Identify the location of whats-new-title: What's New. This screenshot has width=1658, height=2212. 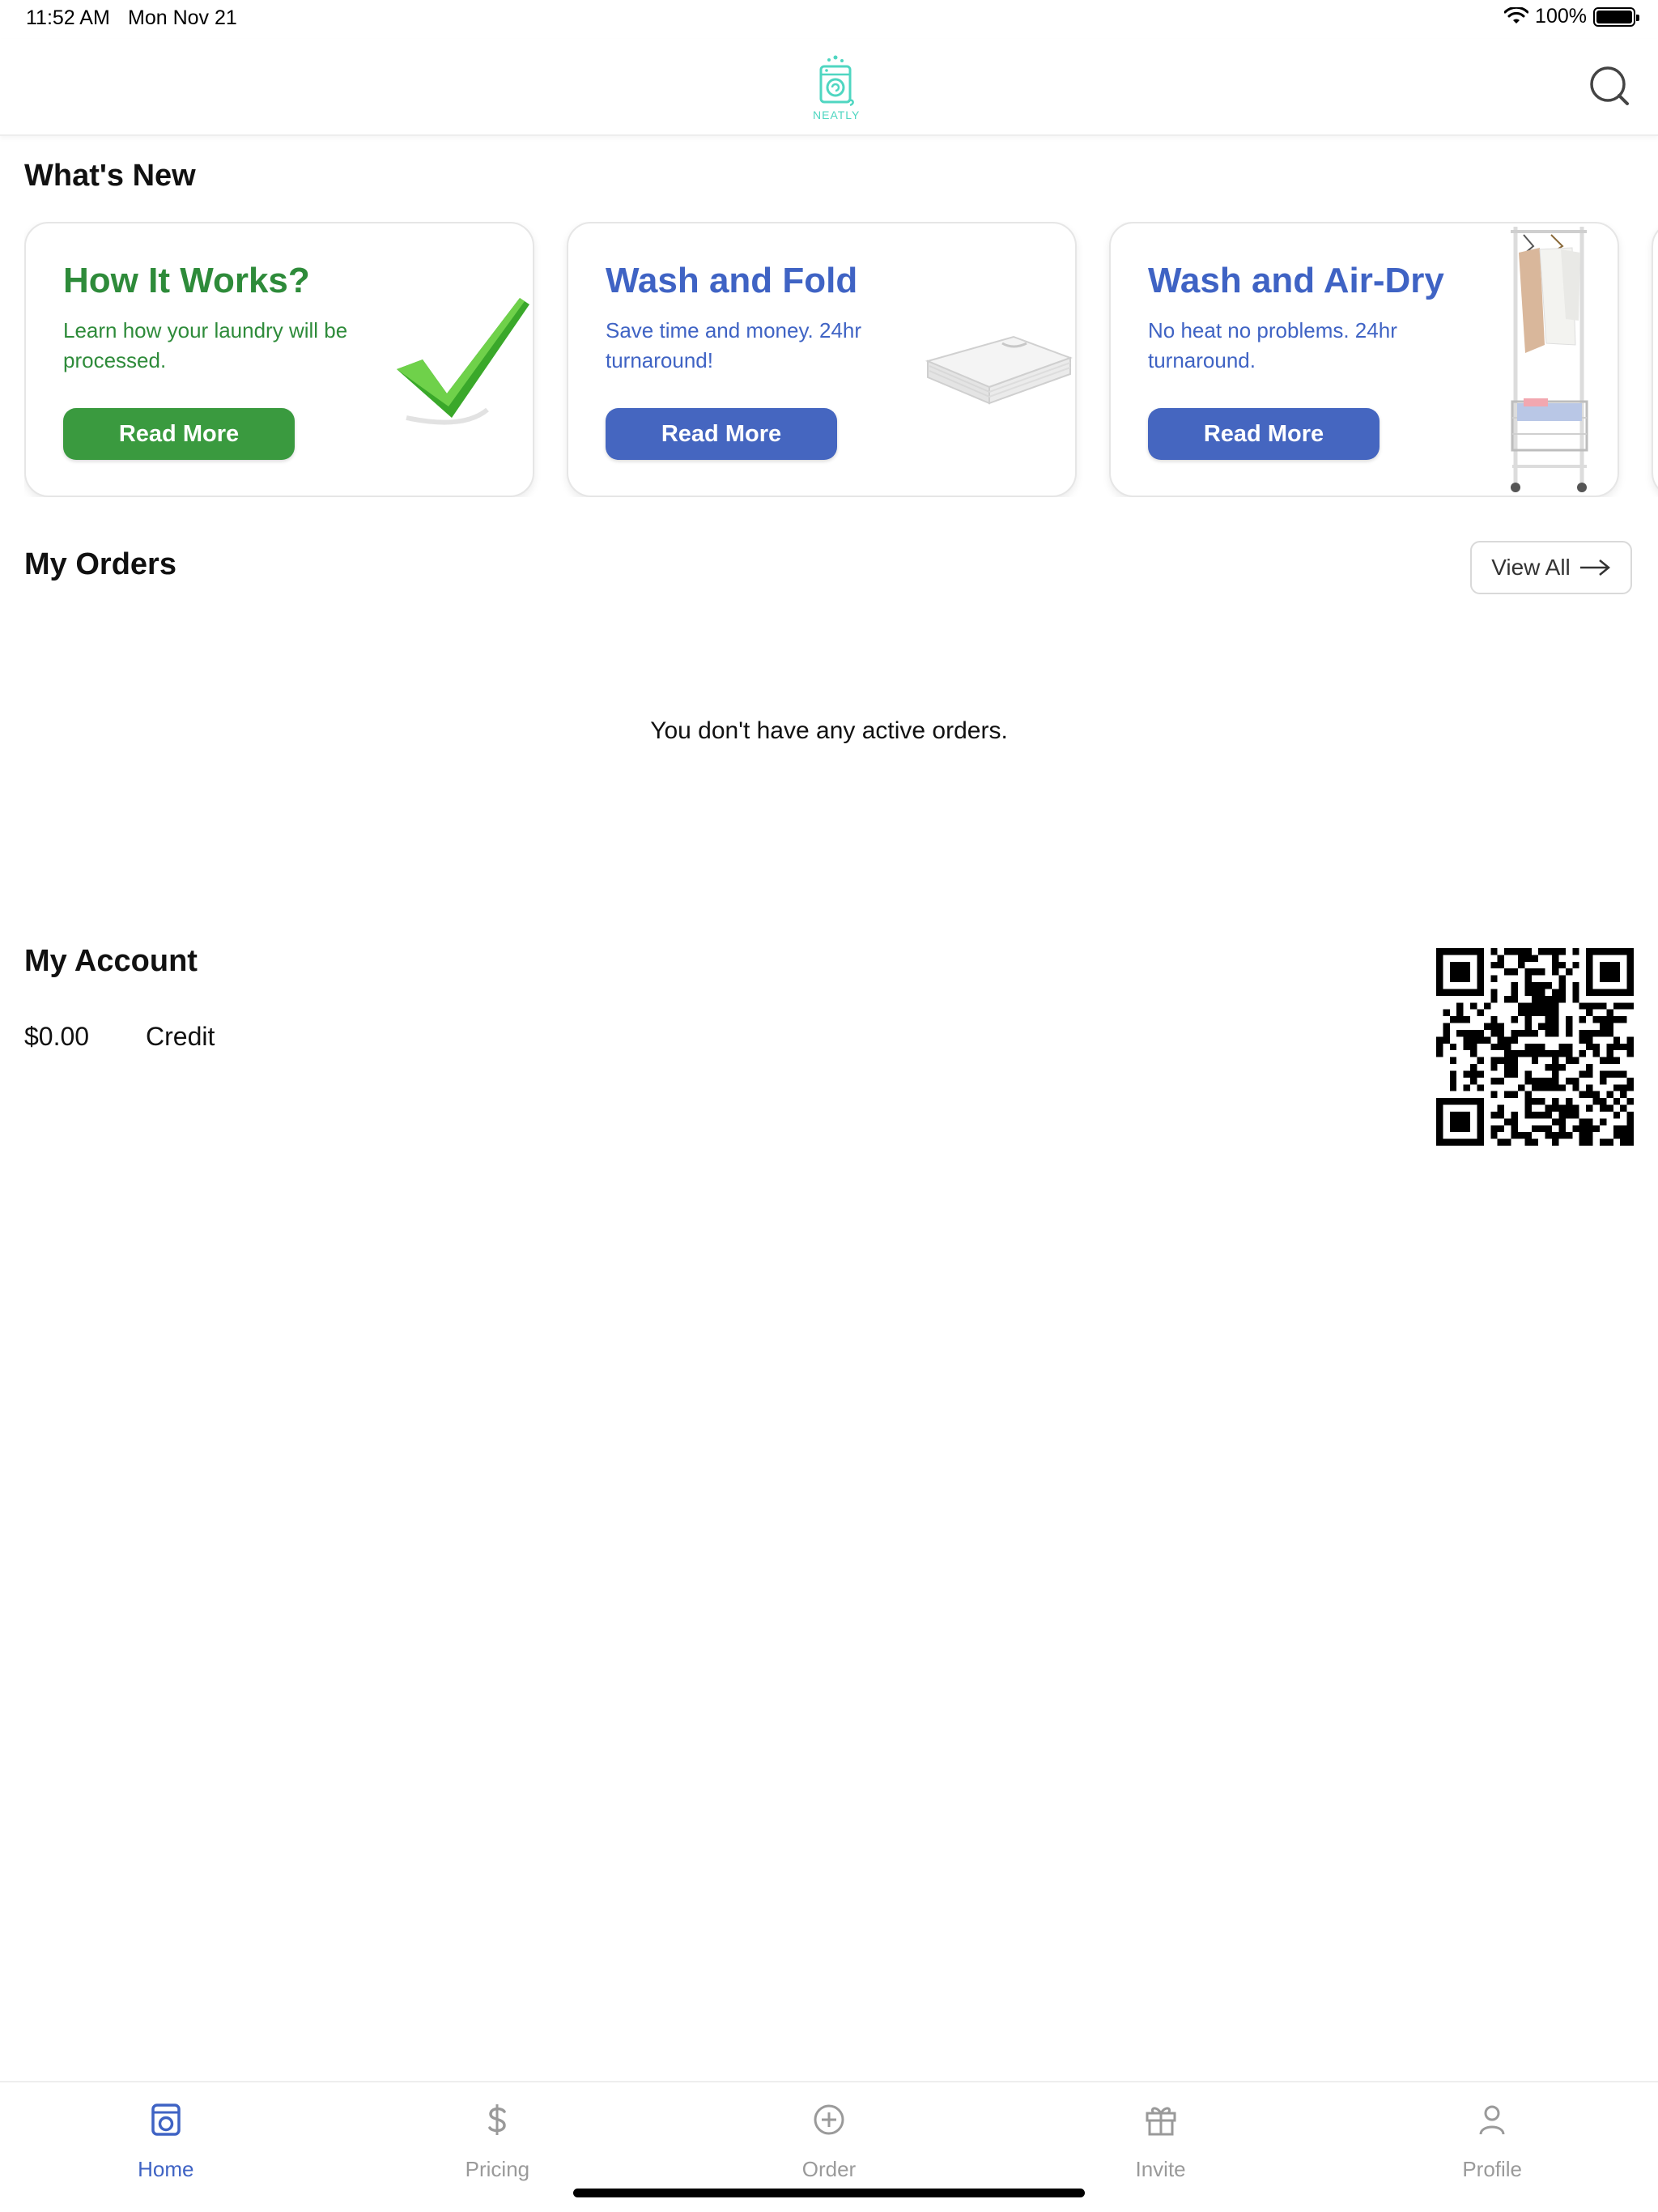
(110, 176).